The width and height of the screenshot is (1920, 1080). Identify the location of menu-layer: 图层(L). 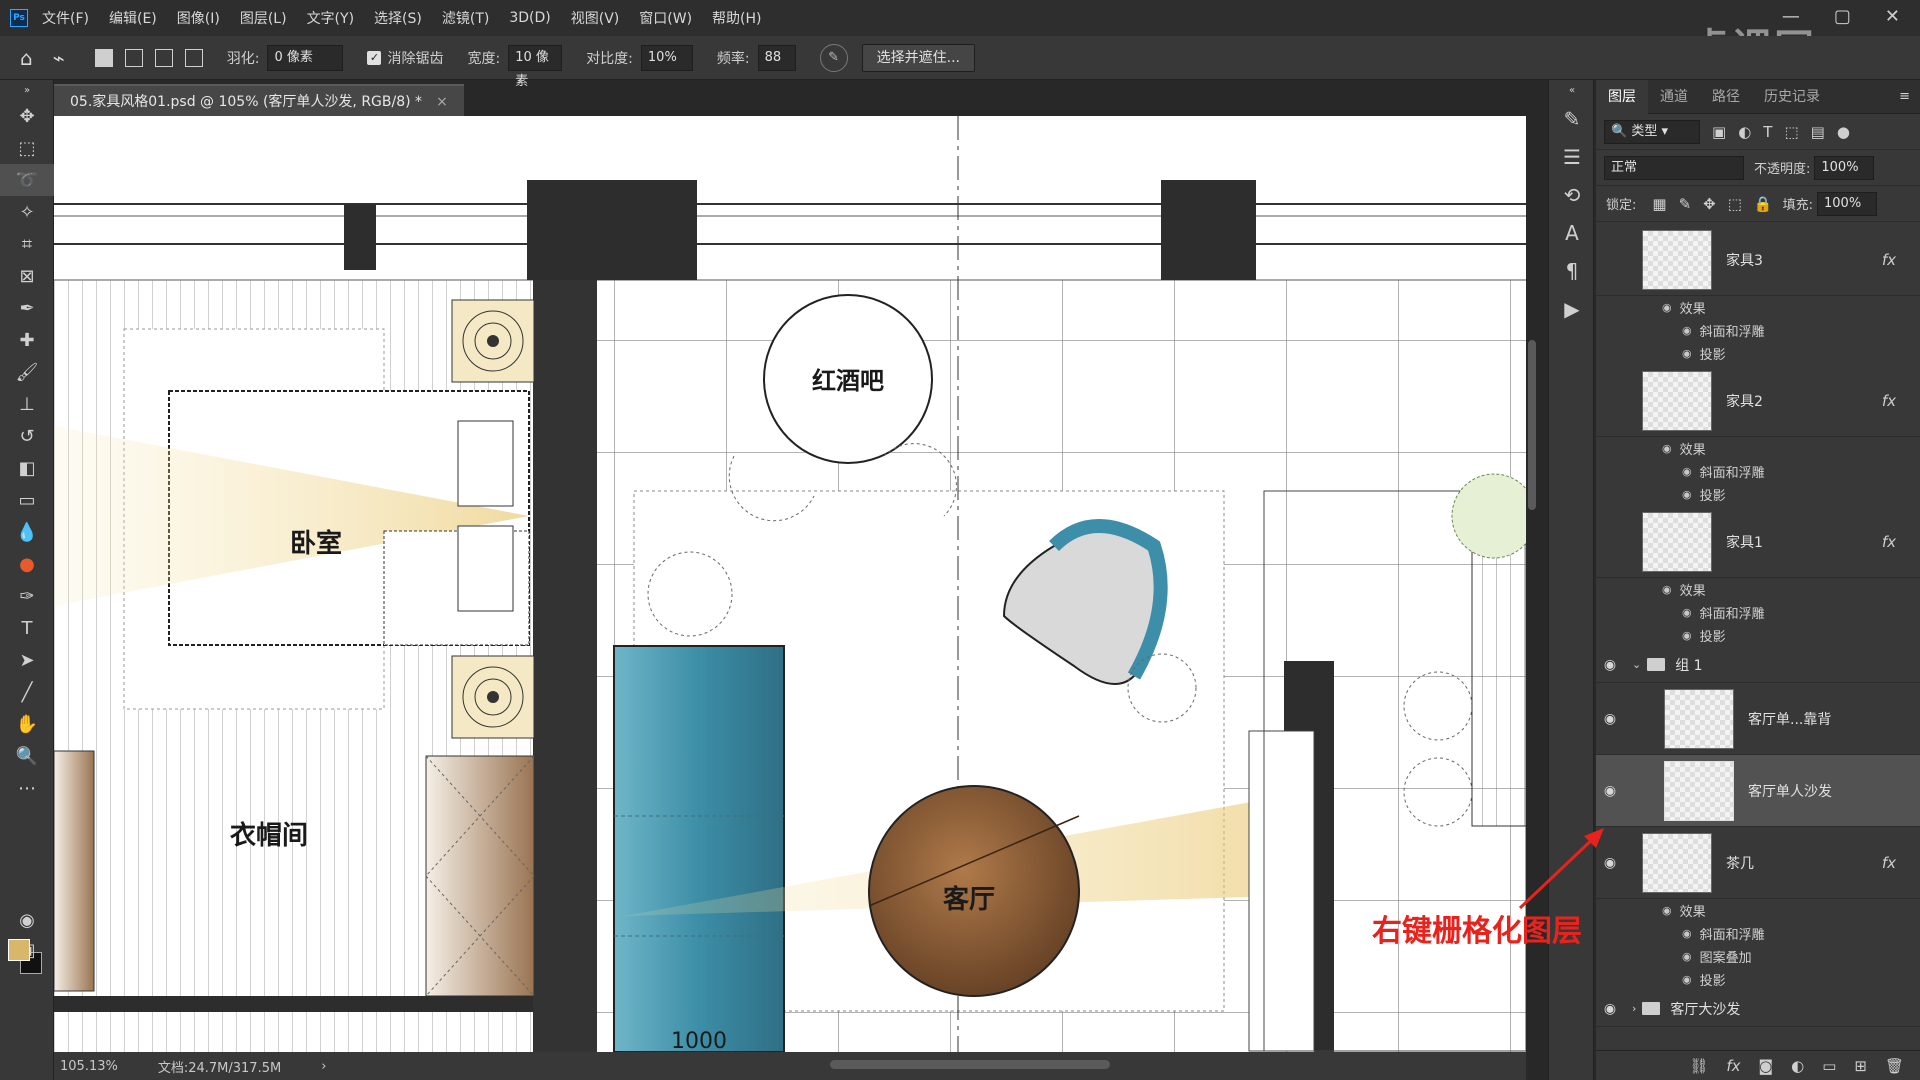
(263, 18).